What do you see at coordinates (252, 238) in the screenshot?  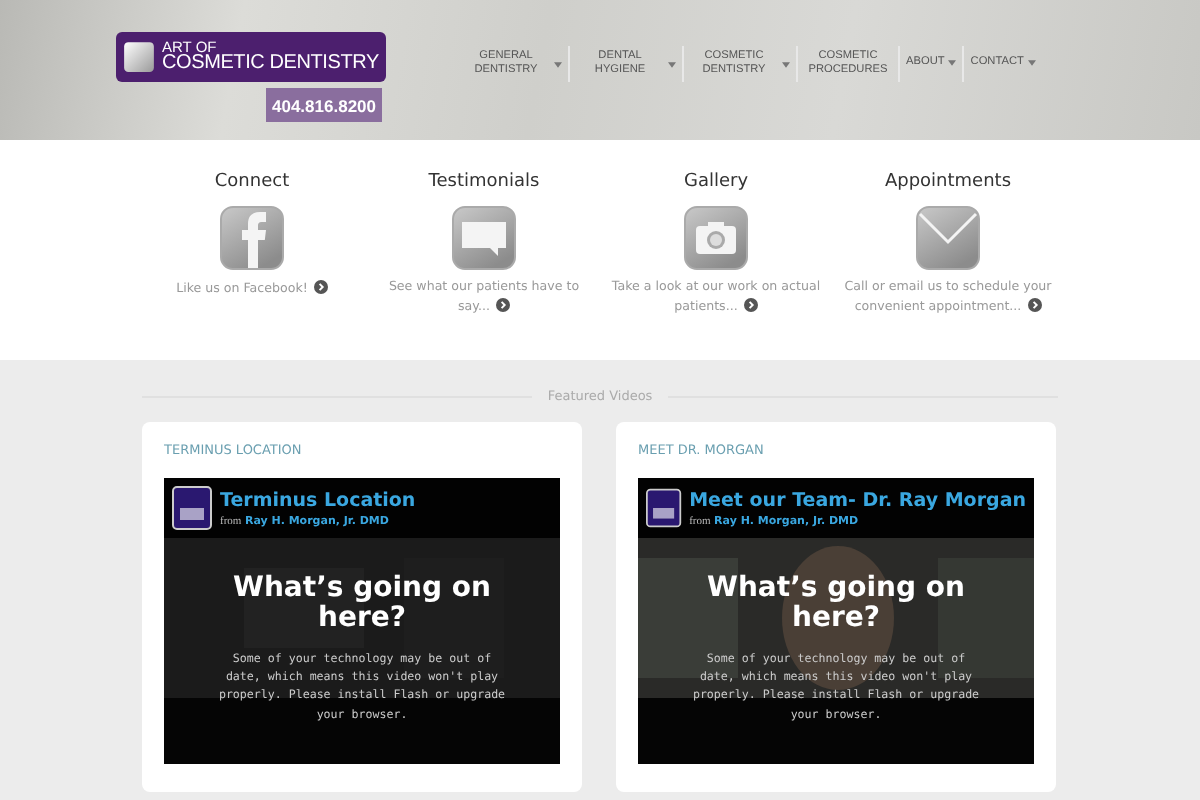 I see `facebook-icon` at bounding box center [252, 238].